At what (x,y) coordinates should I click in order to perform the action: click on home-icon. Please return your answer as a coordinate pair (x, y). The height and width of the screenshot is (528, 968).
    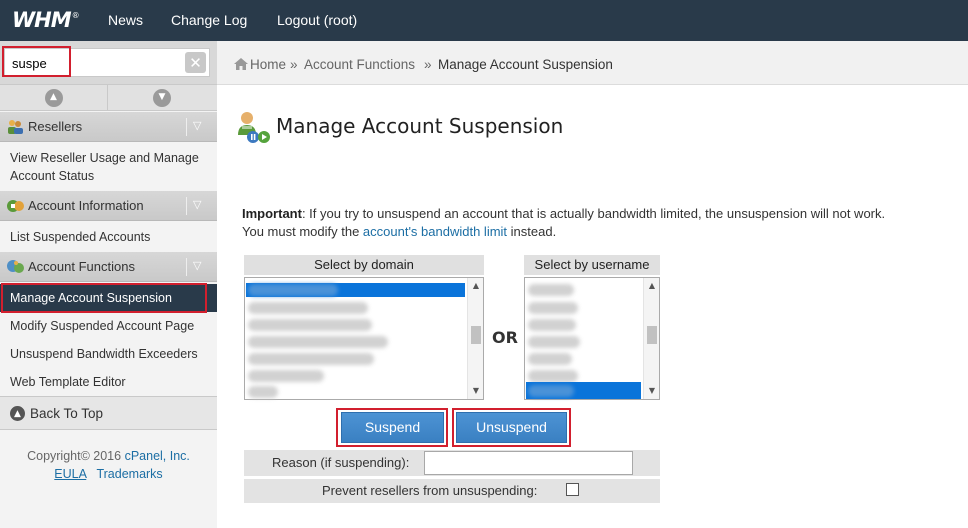
    Looking at the image, I should click on (241, 64).